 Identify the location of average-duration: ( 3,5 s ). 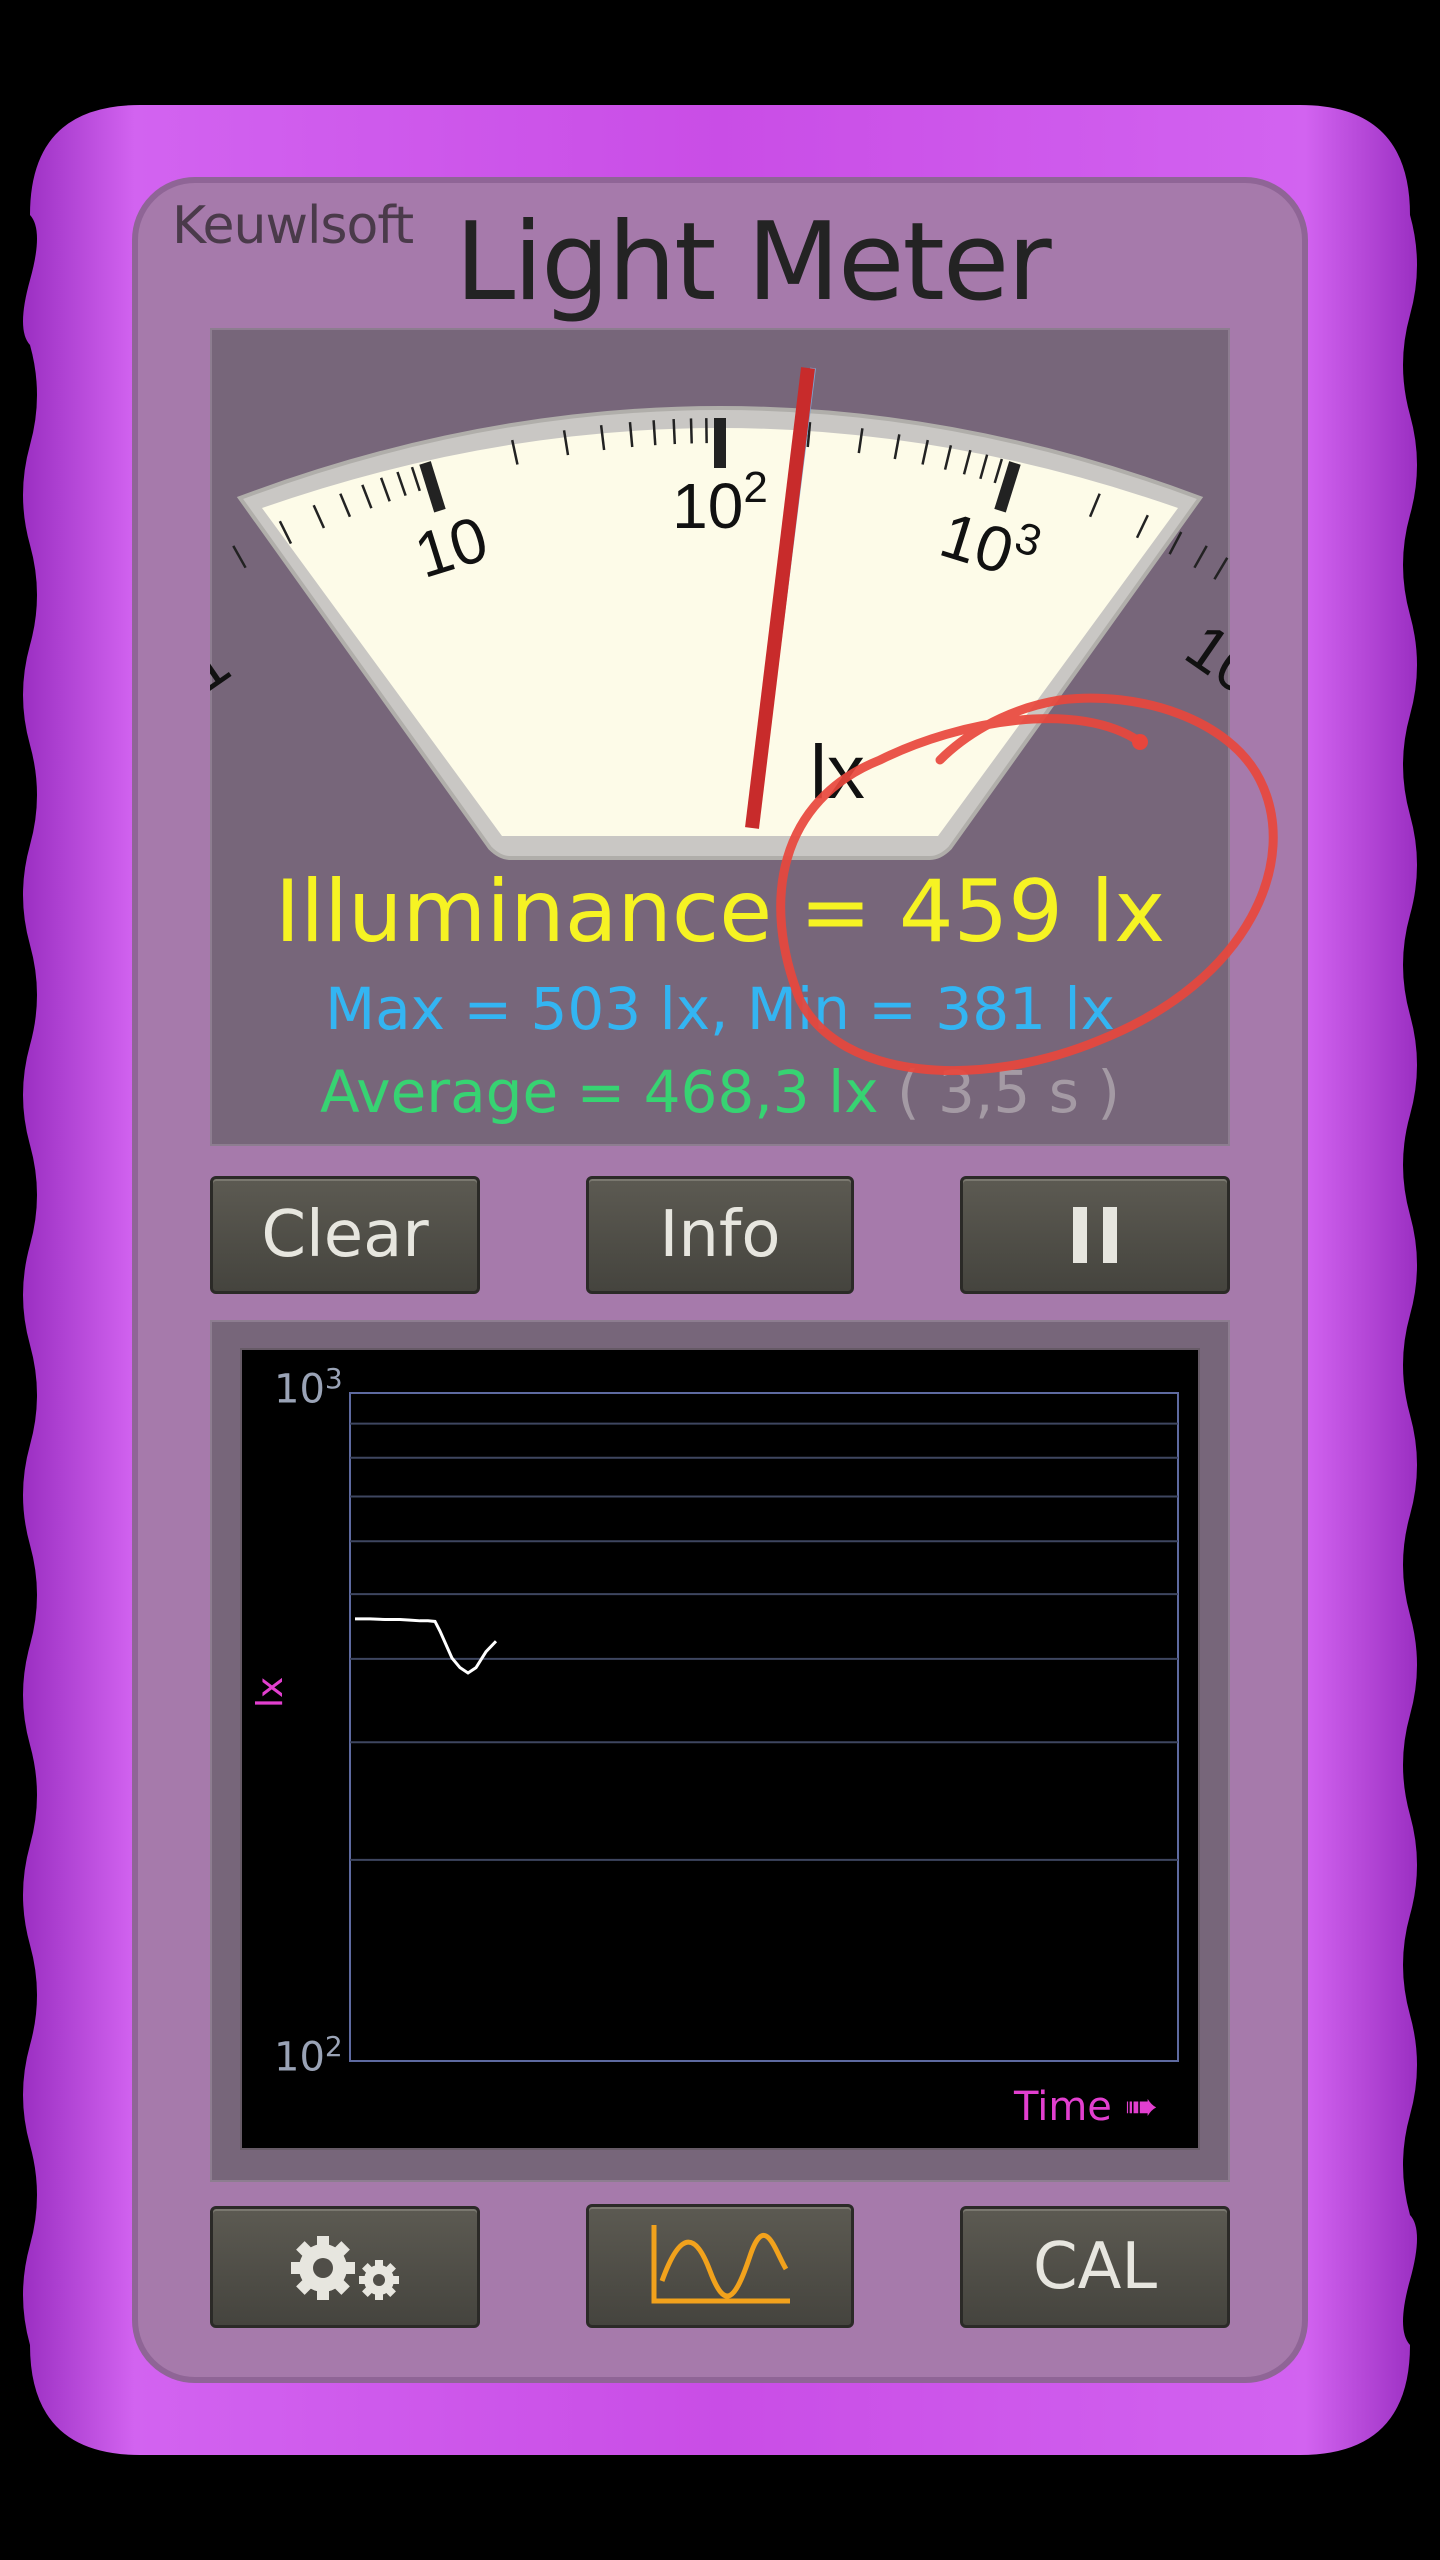
(1008, 1092).